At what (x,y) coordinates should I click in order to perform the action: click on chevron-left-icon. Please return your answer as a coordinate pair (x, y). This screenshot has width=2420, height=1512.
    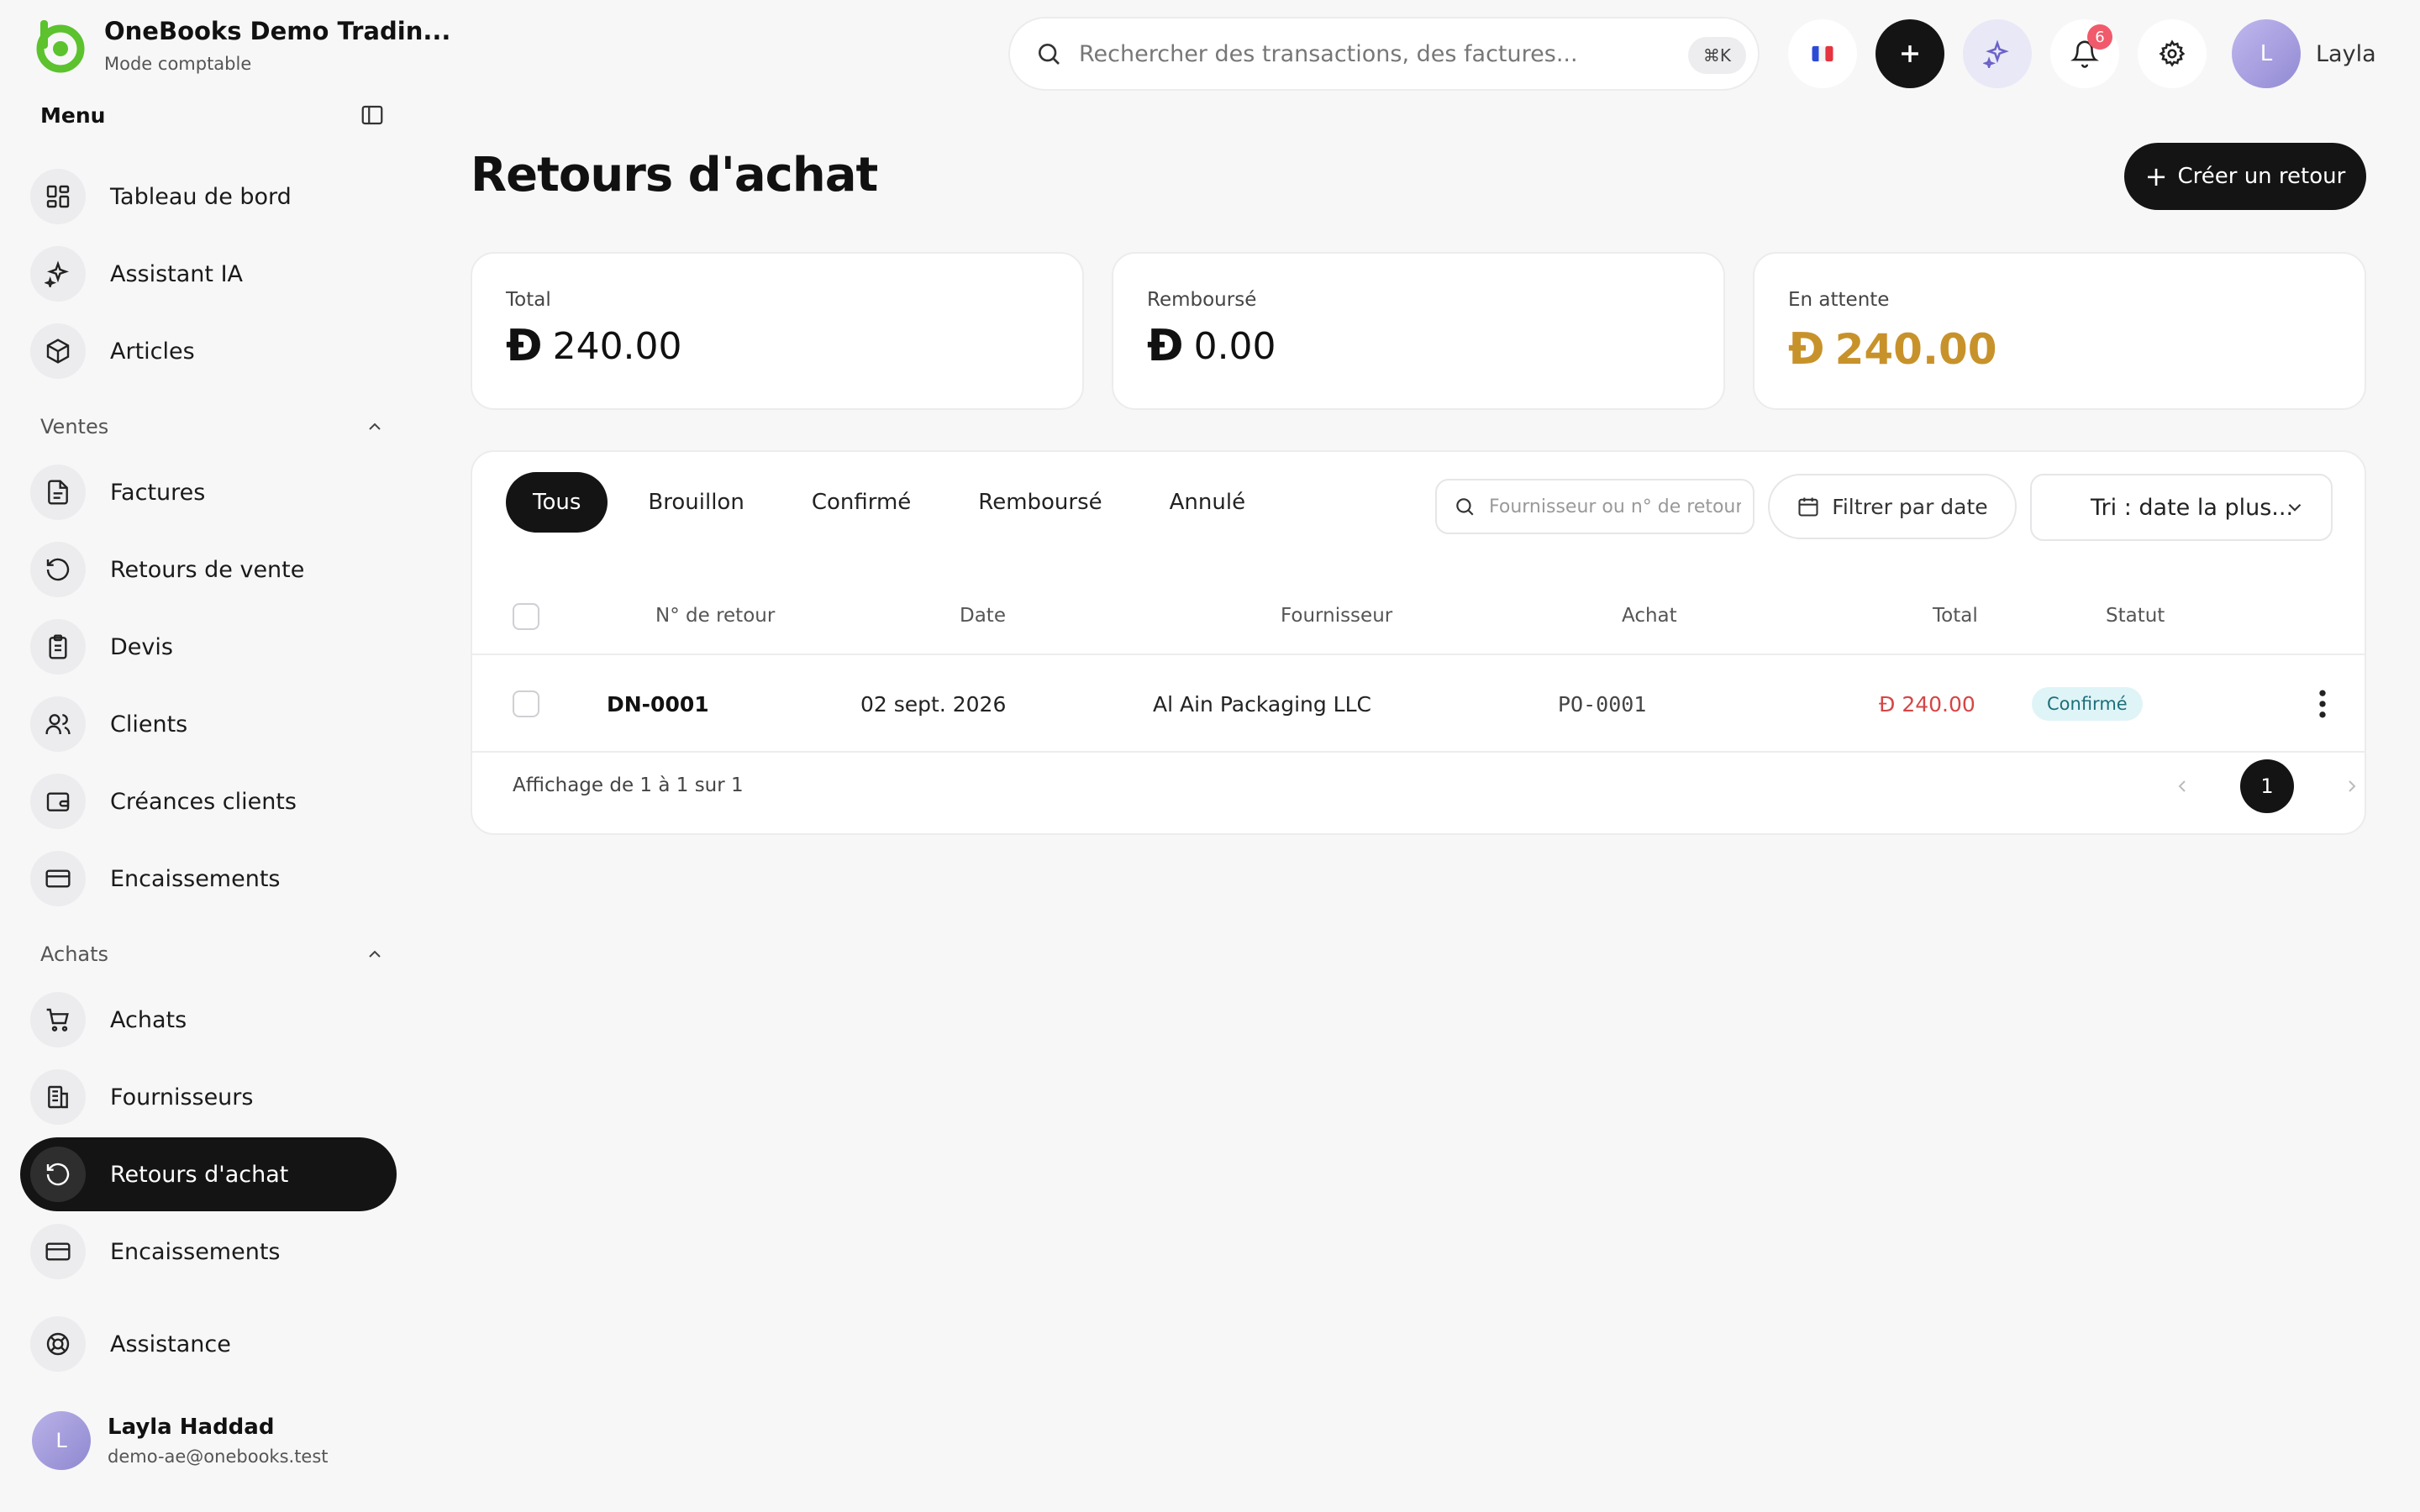
    Looking at the image, I should click on (2182, 786).